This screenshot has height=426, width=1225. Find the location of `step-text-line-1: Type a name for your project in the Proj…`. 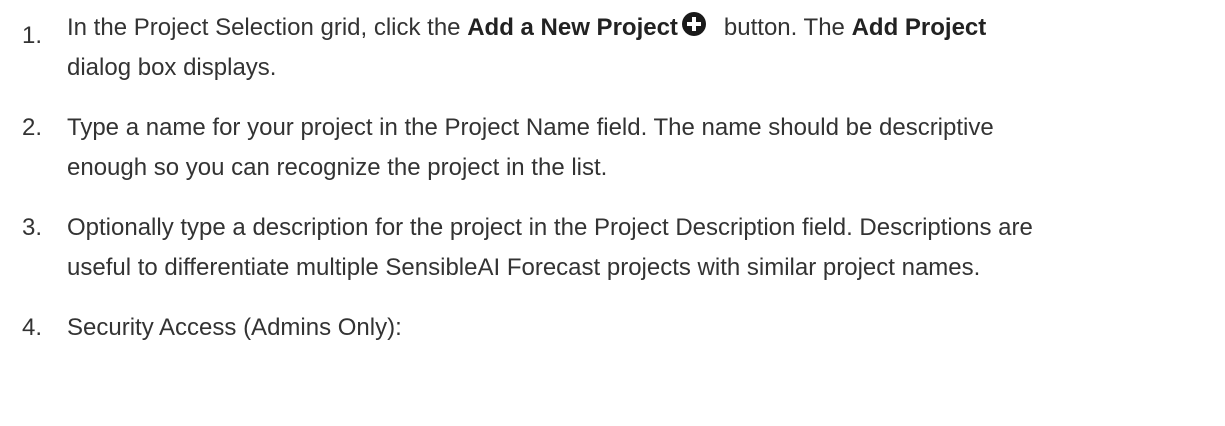

step-text-line-1: Type a name for your project in the Proj… is located at coordinates (530, 127).